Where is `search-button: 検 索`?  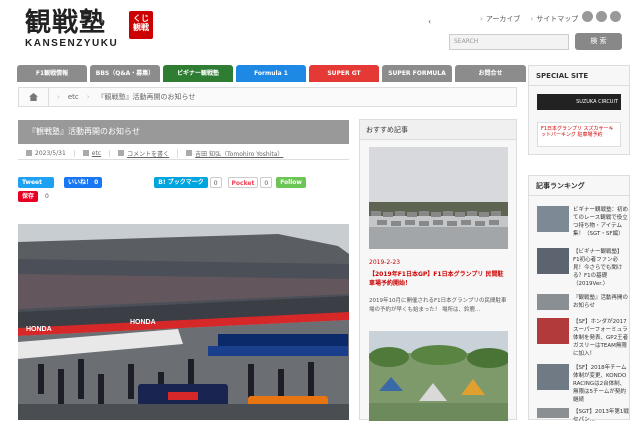 search-button: 検 索 is located at coordinates (598, 41).